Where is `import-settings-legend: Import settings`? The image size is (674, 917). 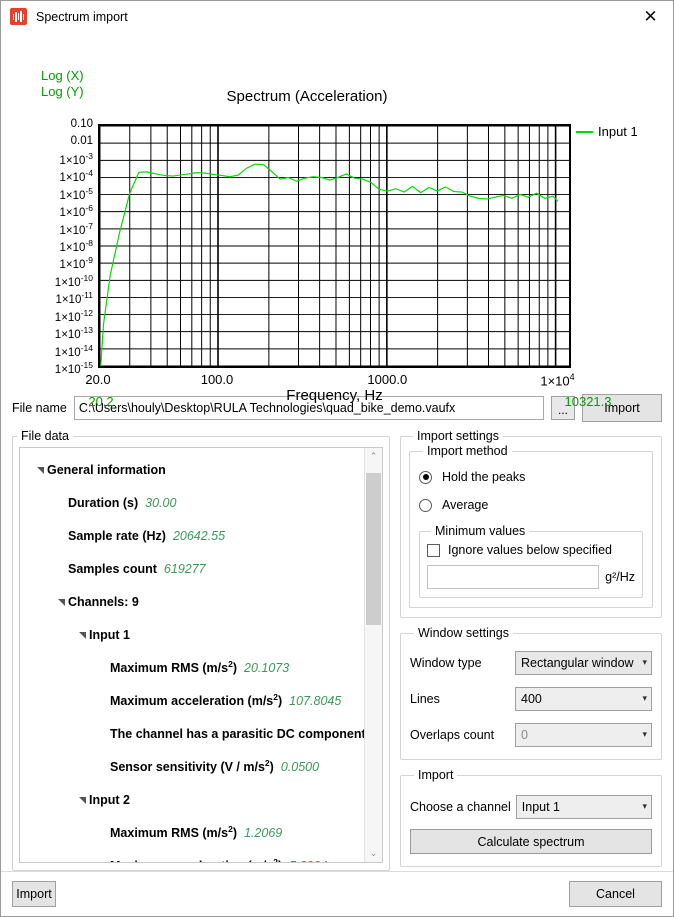
import-settings-legend: Import settings is located at coordinates (458, 436).